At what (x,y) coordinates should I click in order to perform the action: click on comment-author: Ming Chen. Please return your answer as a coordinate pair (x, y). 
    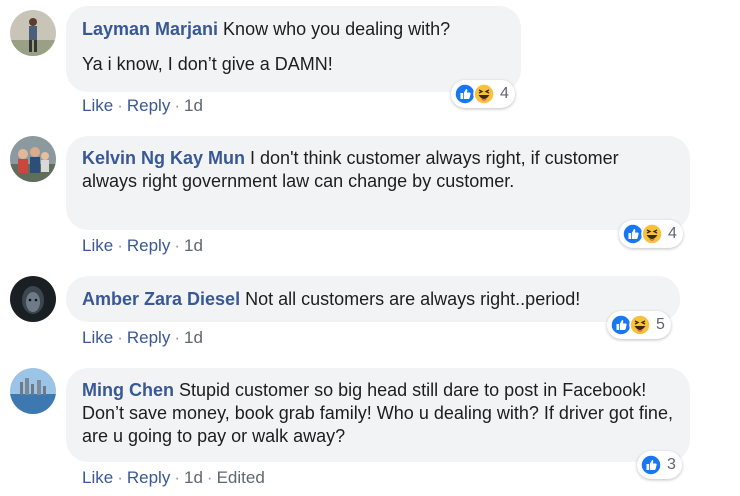
    Looking at the image, I should click on (128, 390).